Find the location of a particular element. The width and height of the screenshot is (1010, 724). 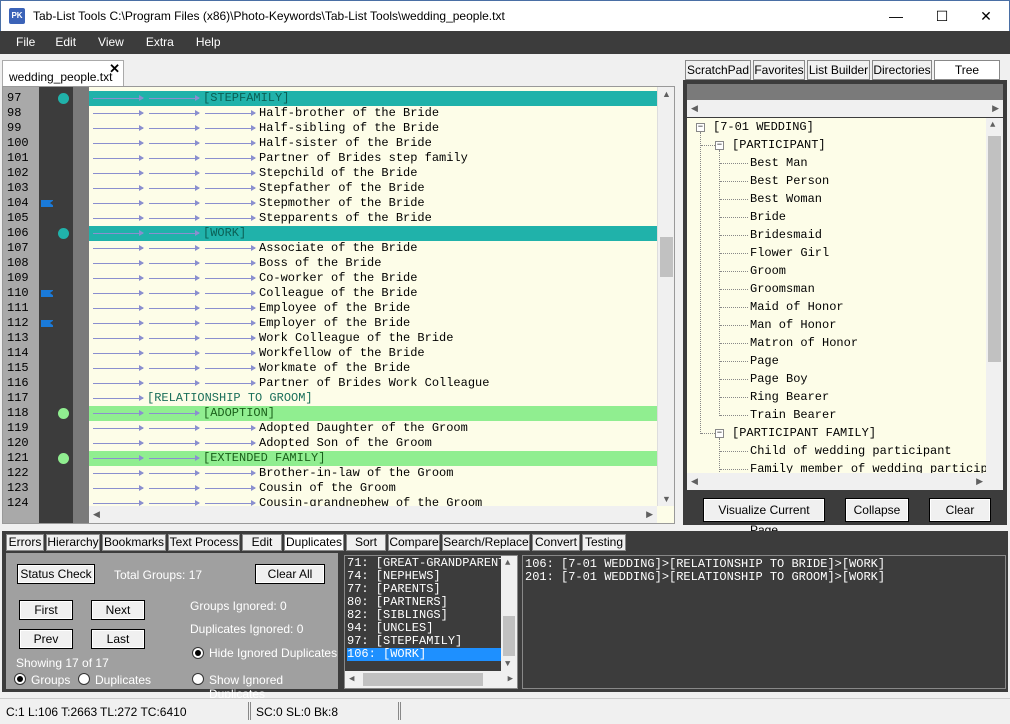

groups-radio is located at coordinates (20, 679).